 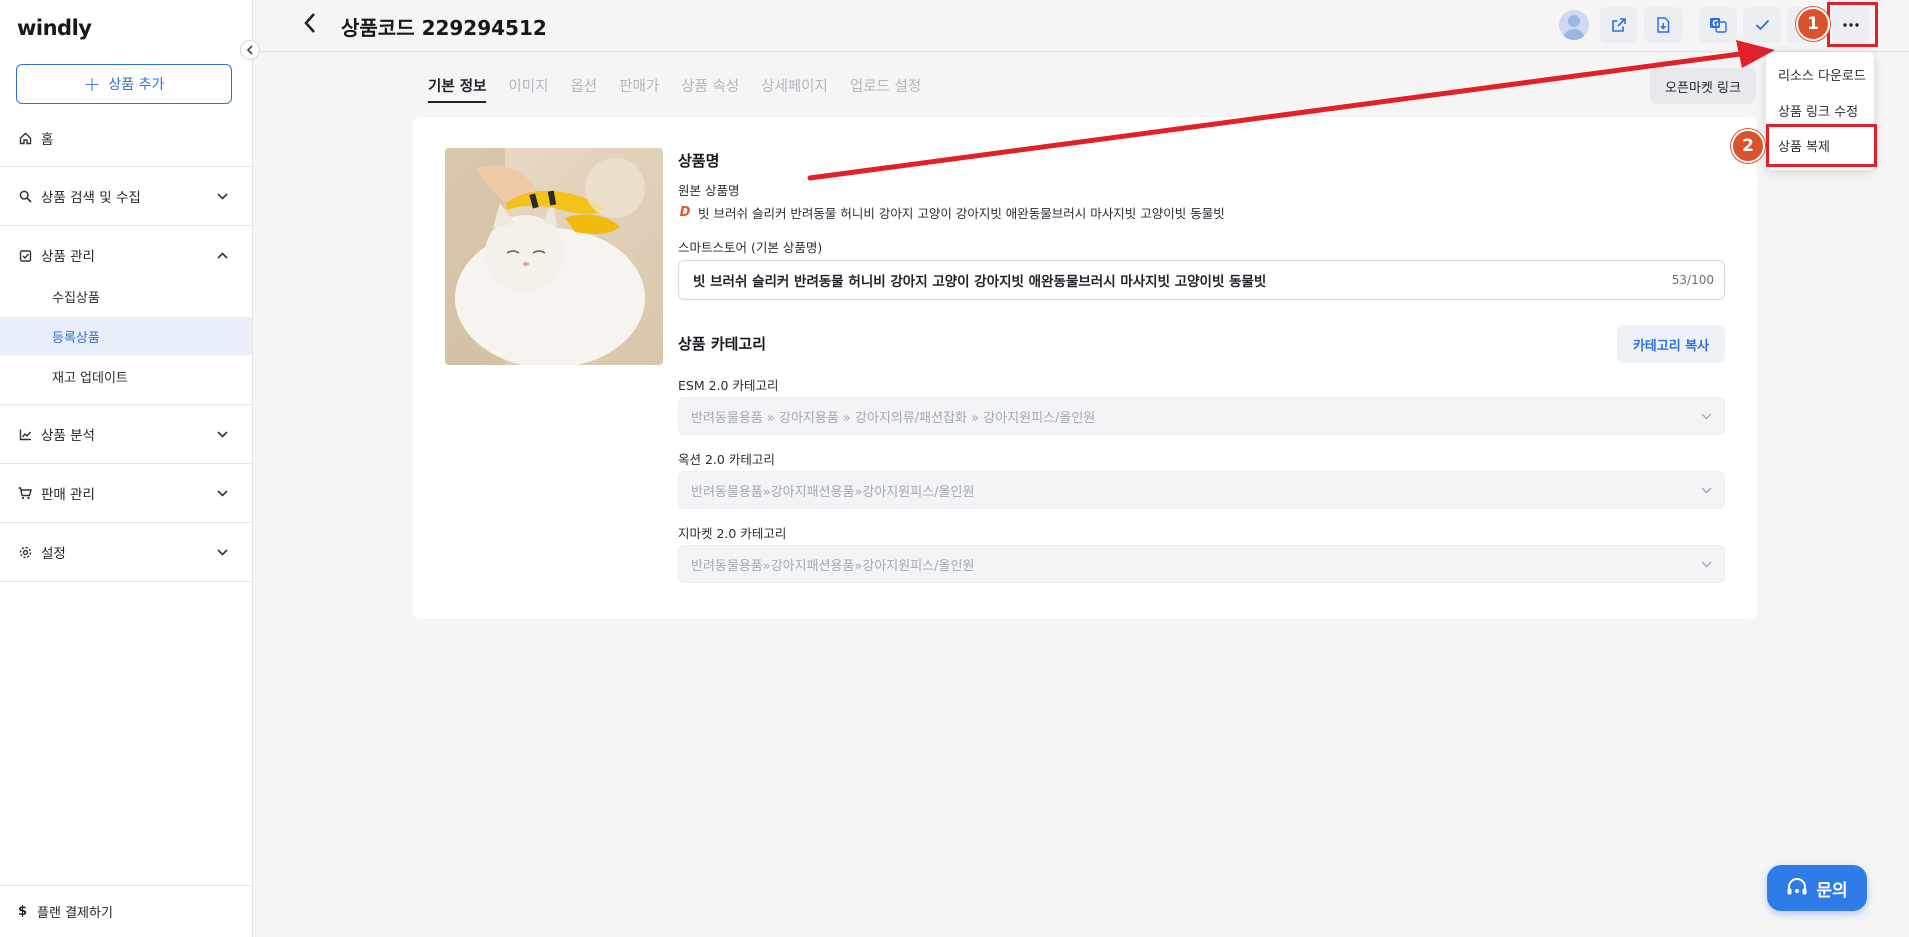 What do you see at coordinates (833, 492) in the screenshot?
I see `auction-category-value: 반려동물용품»강아지패션용품»강아지원피스/올인원` at bounding box center [833, 492].